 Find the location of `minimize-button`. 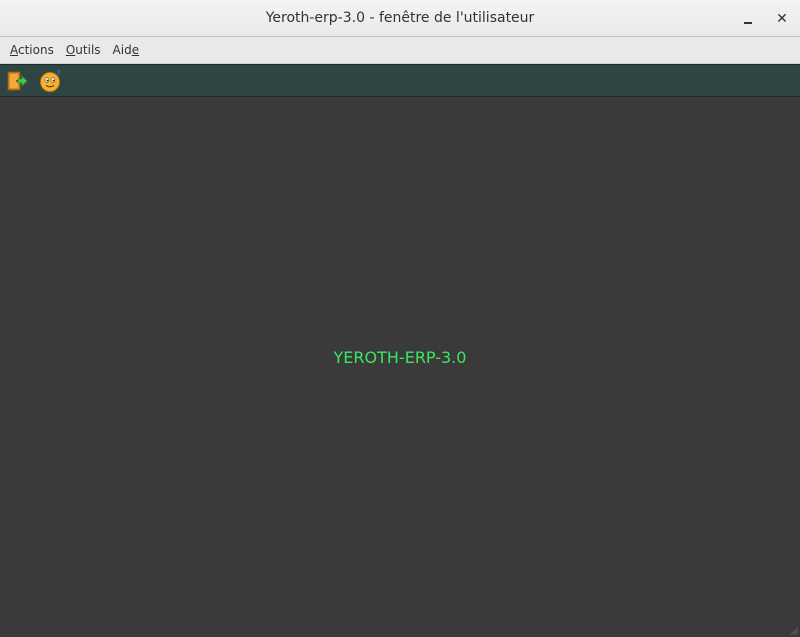

minimize-button is located at coordinates (748, 19).